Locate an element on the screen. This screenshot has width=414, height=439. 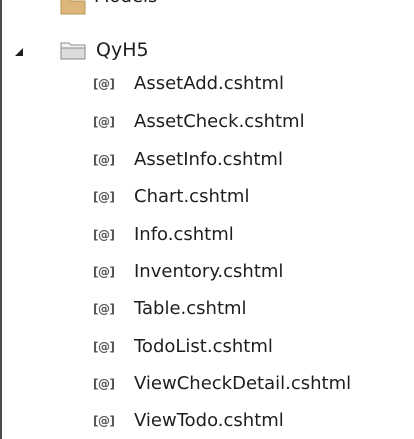
file-label: AssetAdd.cshtml is located at coordinates (209, 83).